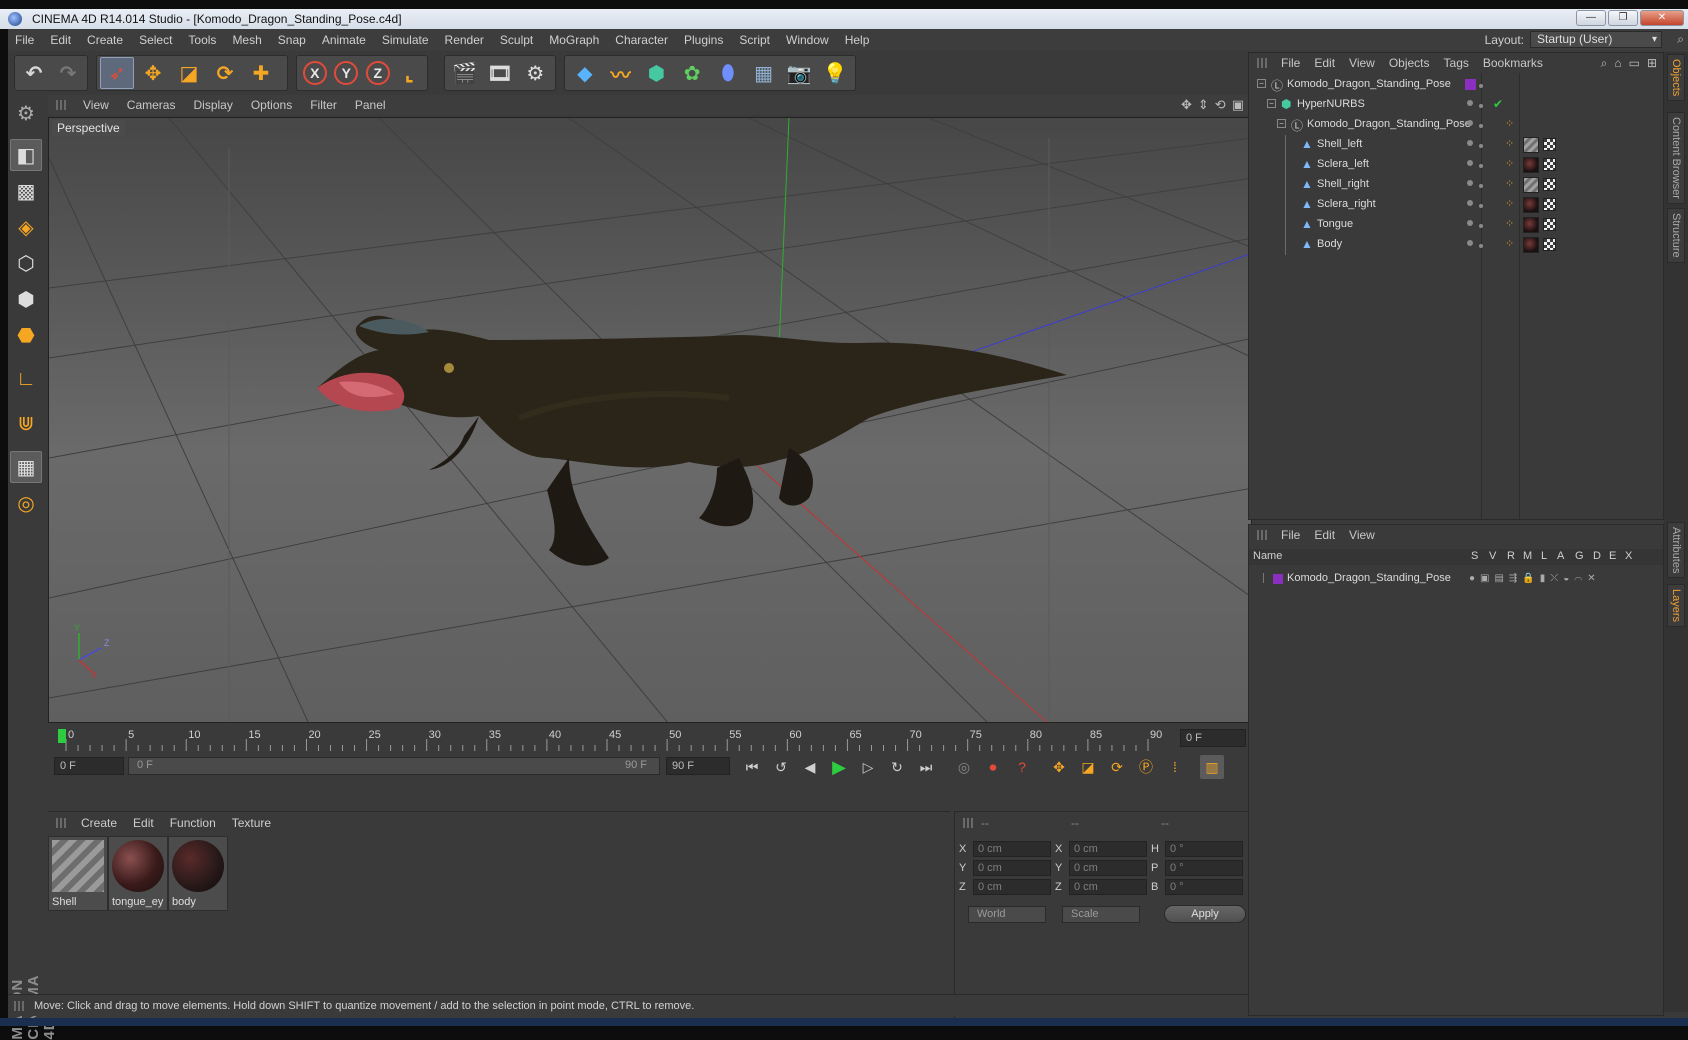 The width and height of the screenshot is (1688, 1040). I want to click on live-selection-icon: ➶, so click(117, 73).